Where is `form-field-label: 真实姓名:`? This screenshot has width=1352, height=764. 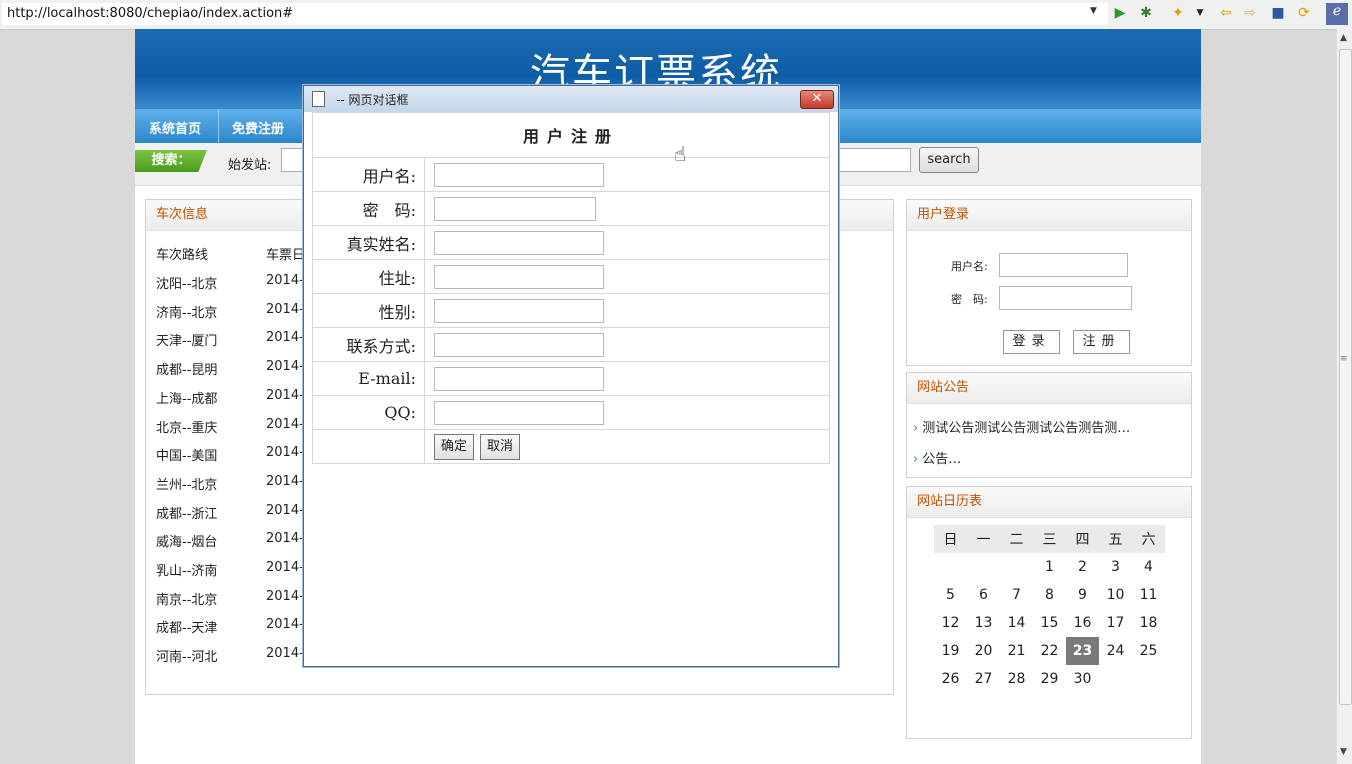 form-field-label: 真实姓名: is located at coordinates (368, 242).